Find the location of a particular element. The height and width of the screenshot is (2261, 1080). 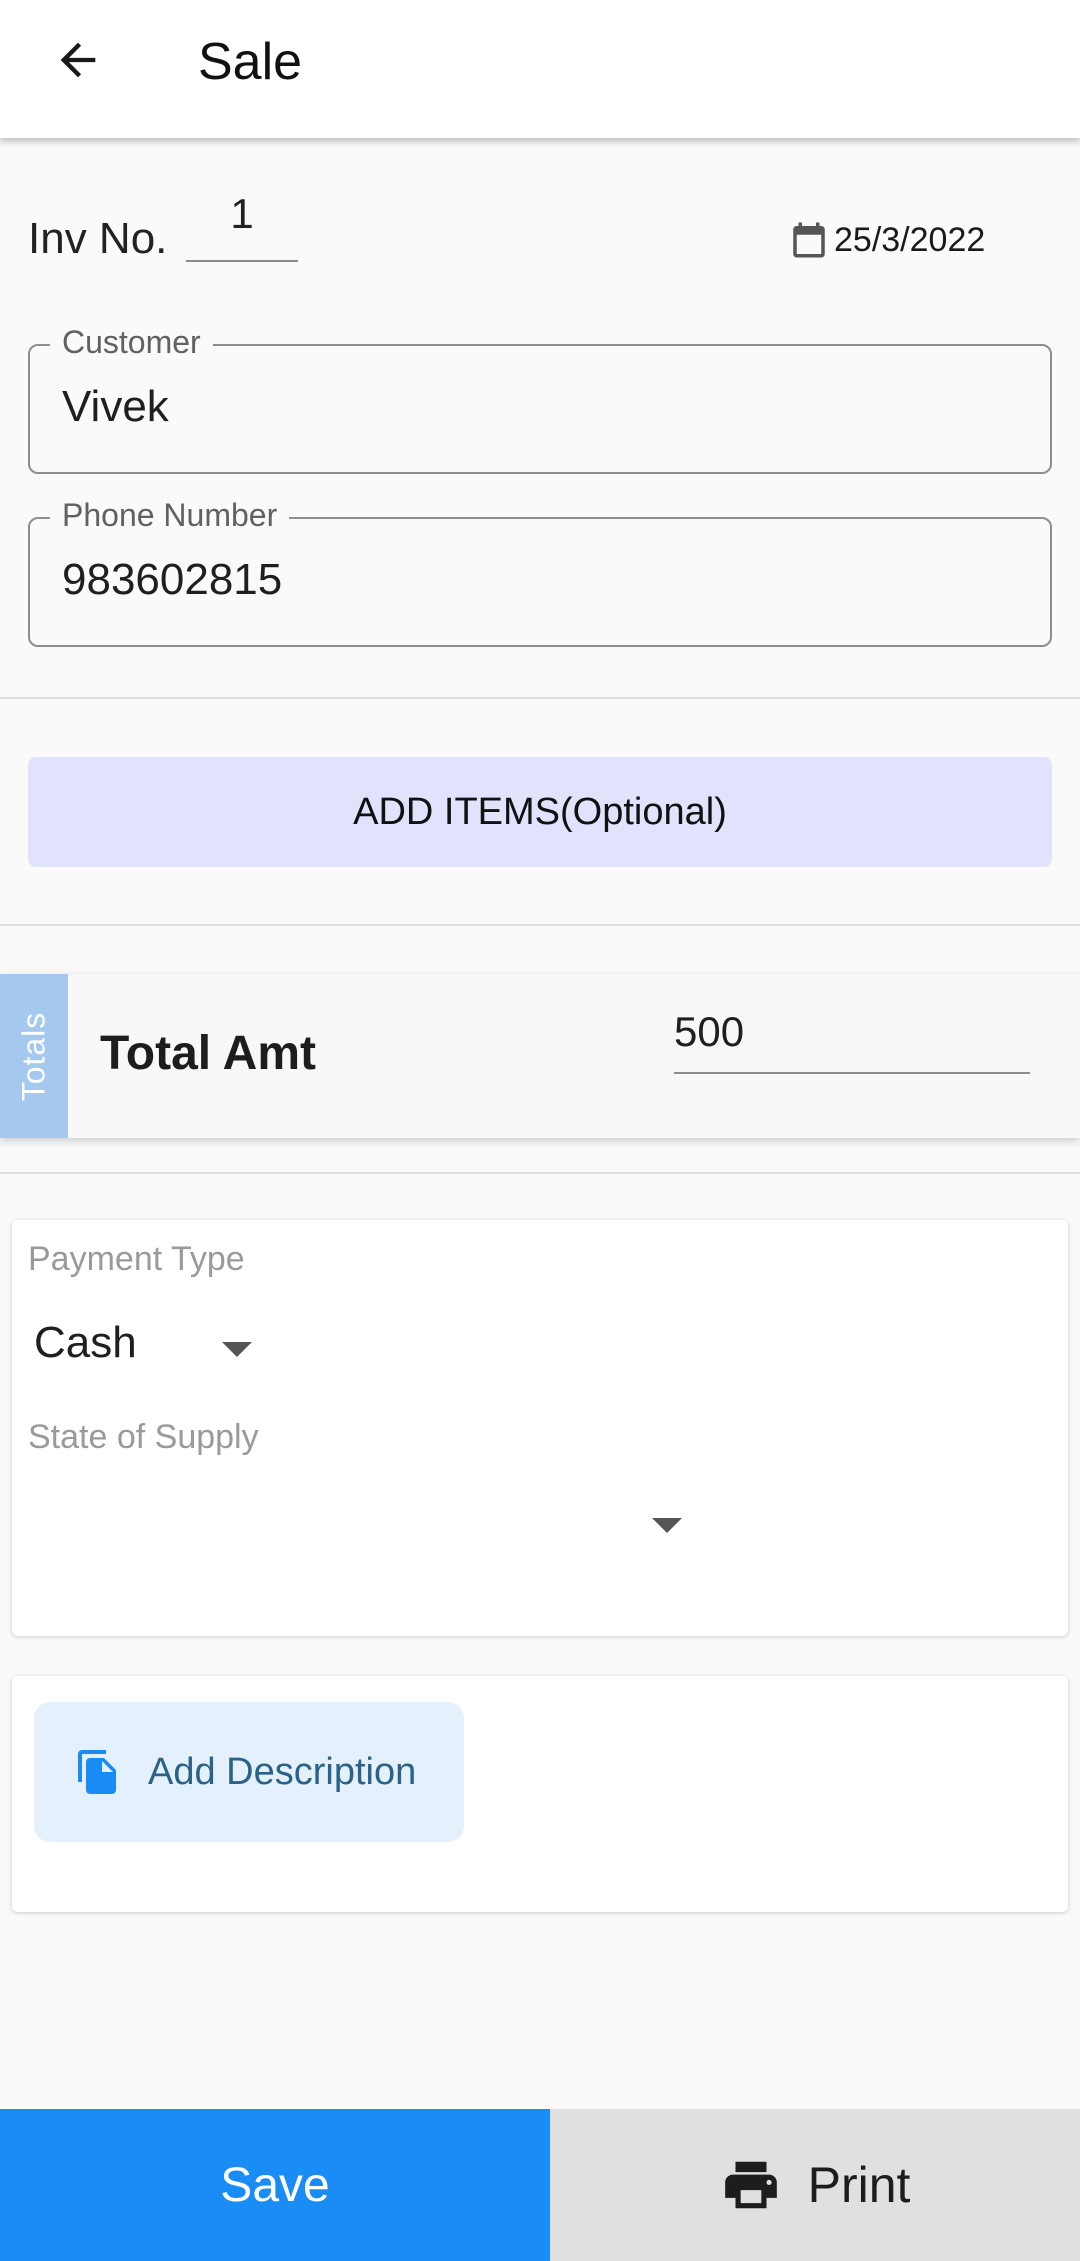

invoice-number-label: Inv No. is located at coordinates (98, 238).